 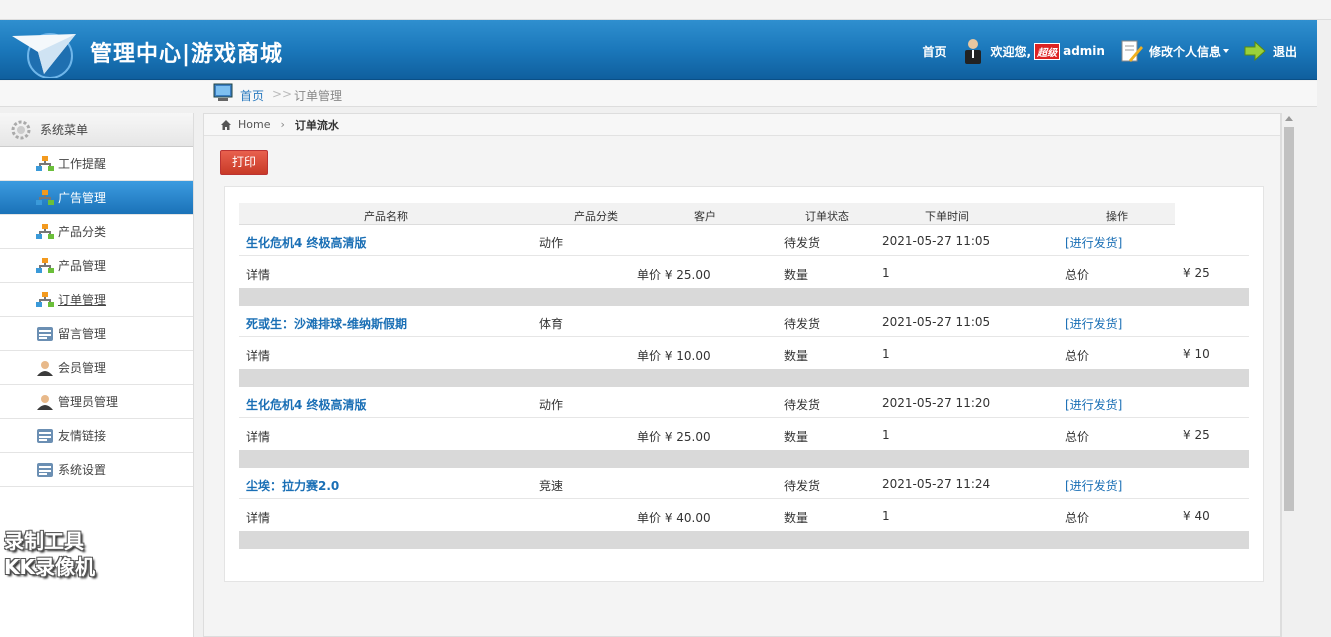 I want to click on edit-profile-label: 修改个人信息, so click(x=1184, y=51).